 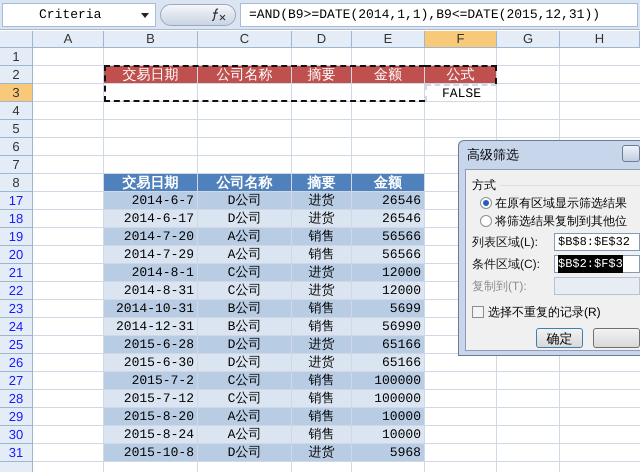 What do you see at coordinates (600, 39) in the screenshot?
I see `column-header: H` at bounding box center [600, 39].